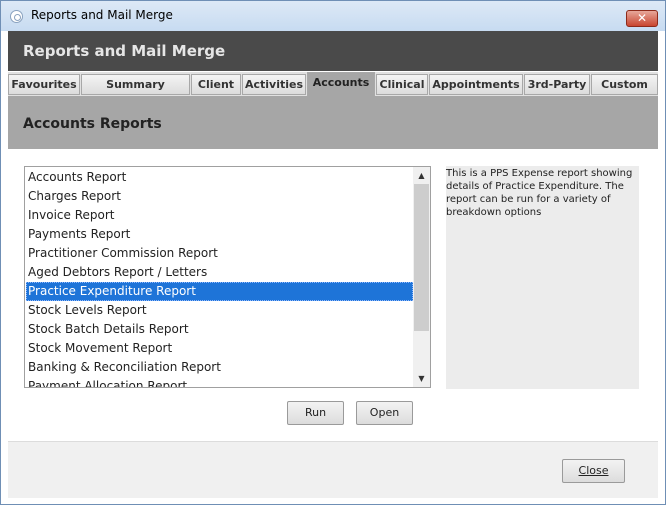 The height and width of the screenshot is (505, 666). I want to click on close-button: Close, so click(593, 471).